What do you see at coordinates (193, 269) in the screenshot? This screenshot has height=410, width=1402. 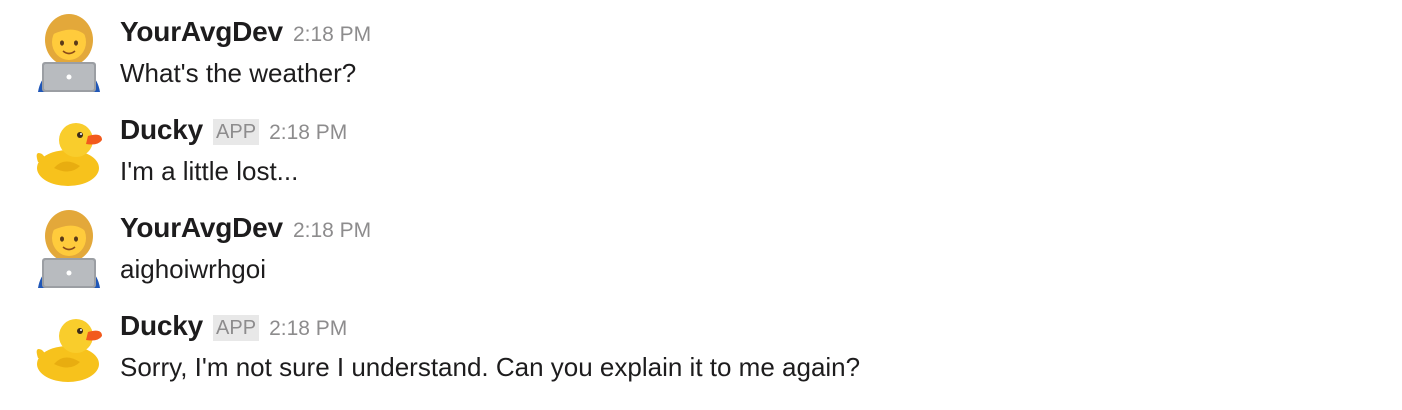 I see `message-text: aighoiwrhgoi` at bounding box center [193, 269].